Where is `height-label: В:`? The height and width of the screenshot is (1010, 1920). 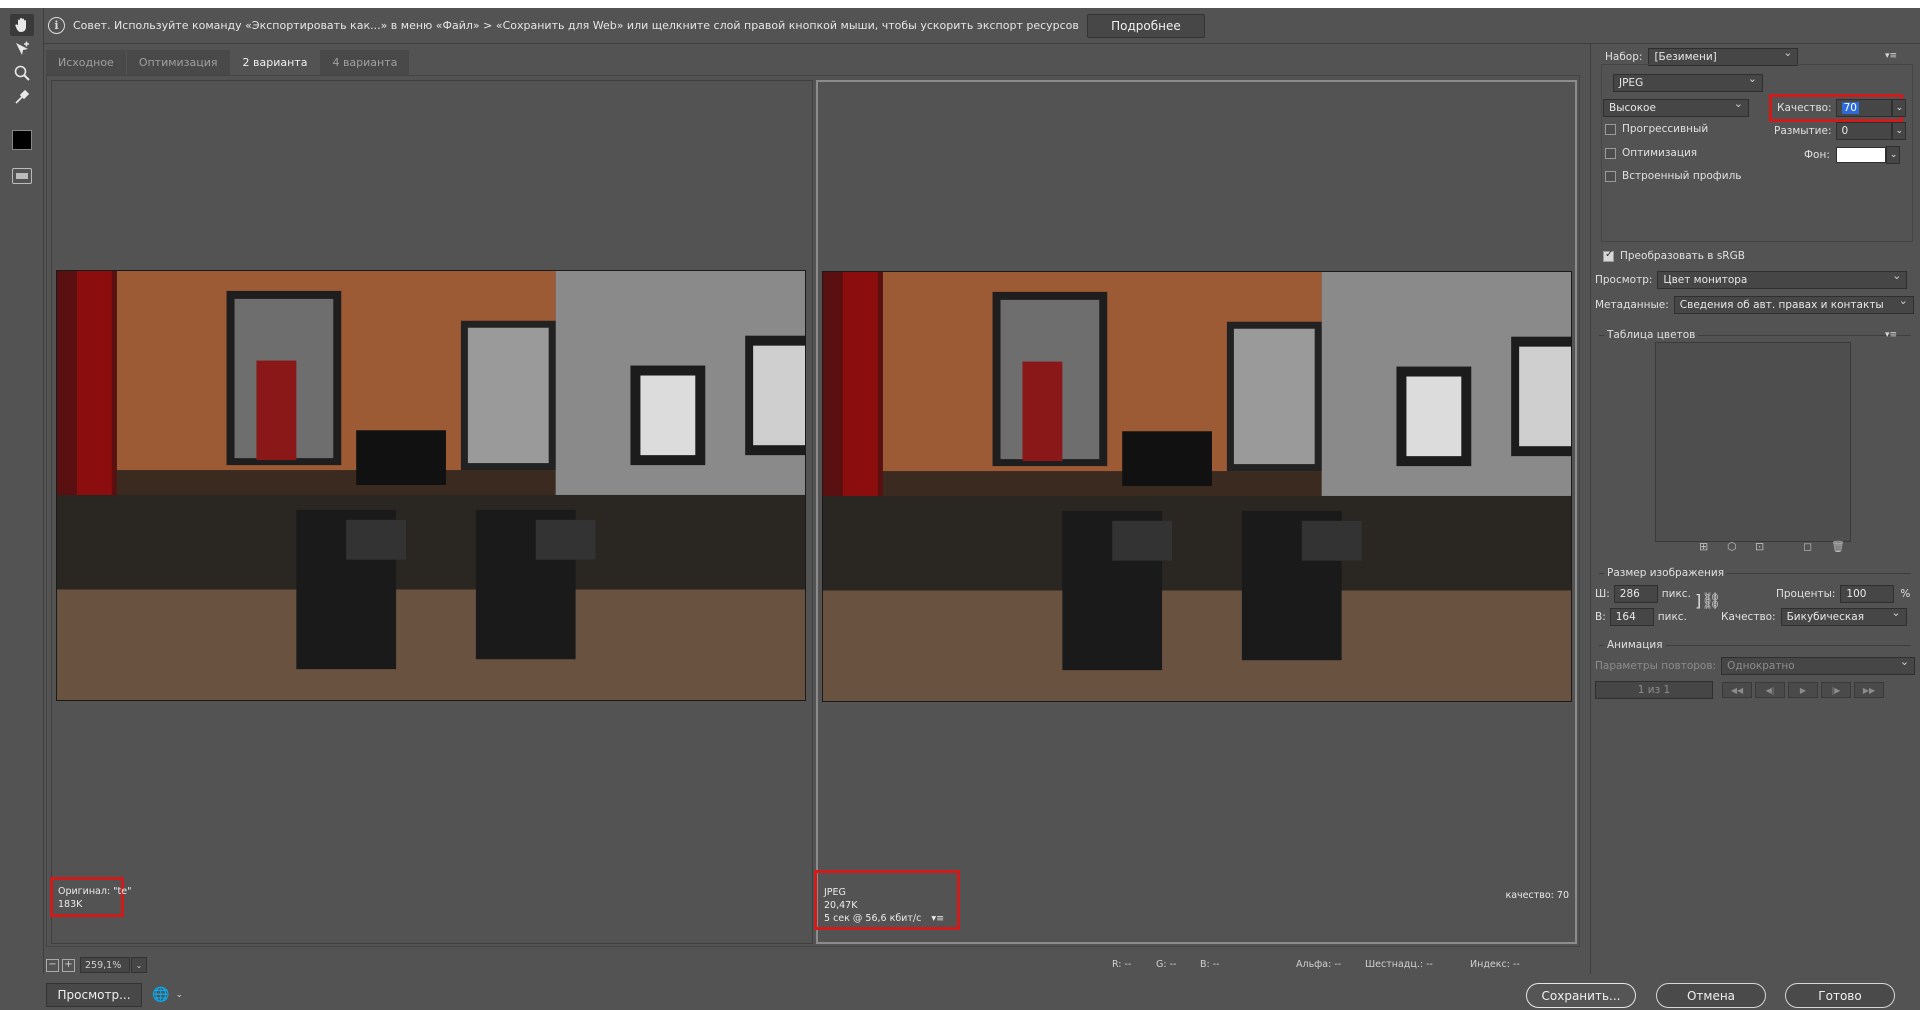
height-label: В: is located at coordinates (1600, 617).